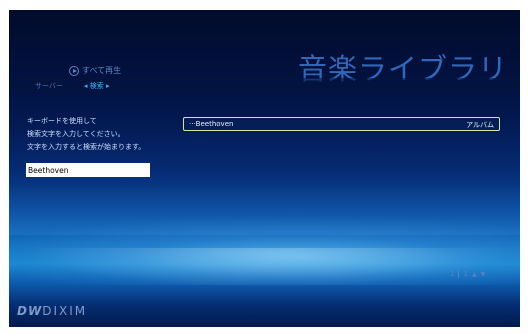 Image resolution: width=529 pixels, height=334 pixels. Describe the element at coordinates (88, 170) in the screenshot. I see `search-input` at that location.